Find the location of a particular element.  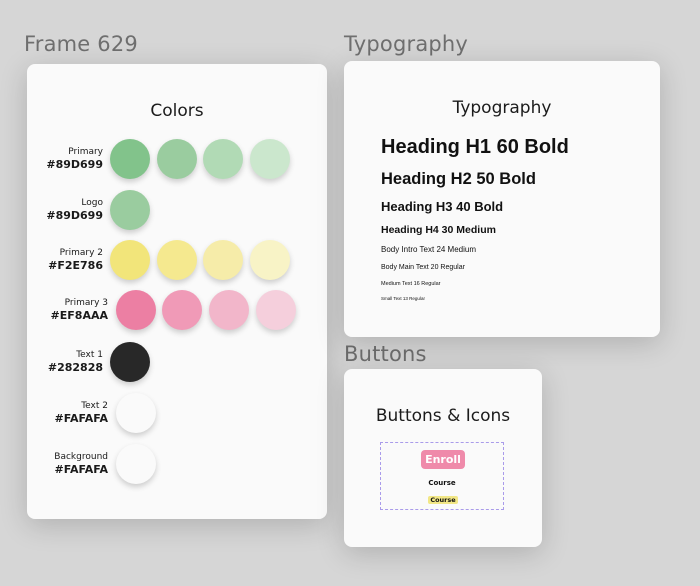

color-label: Logo #89D699 is located at coordinates (74, 210).